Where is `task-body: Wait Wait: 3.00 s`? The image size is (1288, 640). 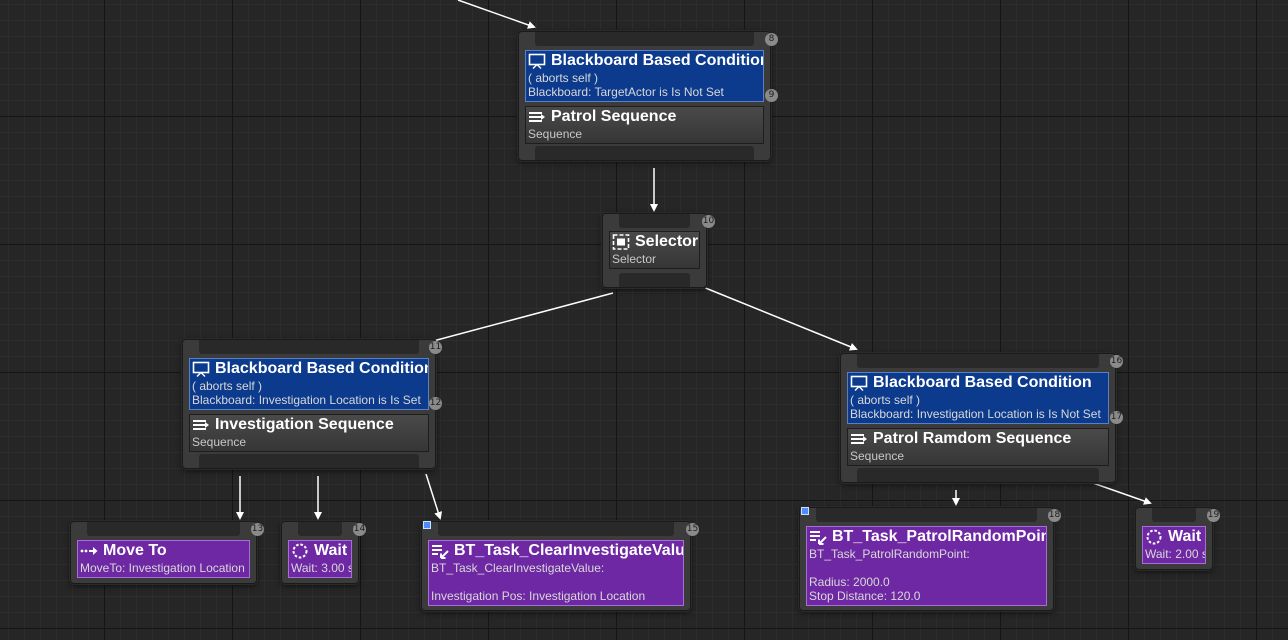 task-body: Wait Wait: 3.00 s is located at coordinates (320, 559).